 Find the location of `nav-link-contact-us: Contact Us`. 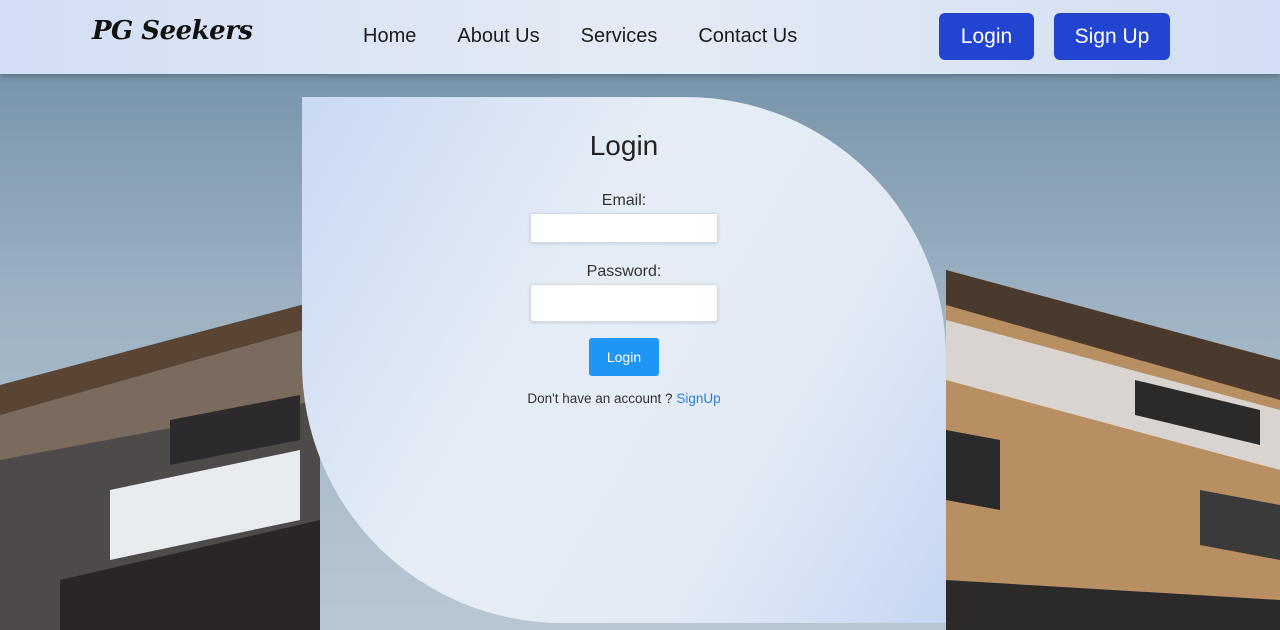

nav-link-contact-us: Contact Us is located at coordinates (747, 36).